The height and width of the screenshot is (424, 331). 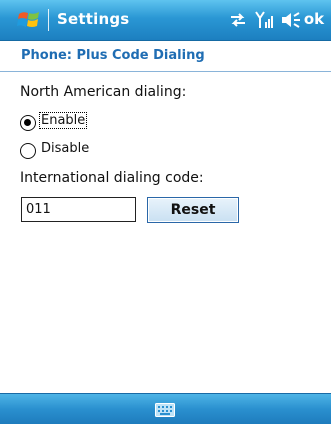 I want to click on signal-icon, so click(x=265, y=22).